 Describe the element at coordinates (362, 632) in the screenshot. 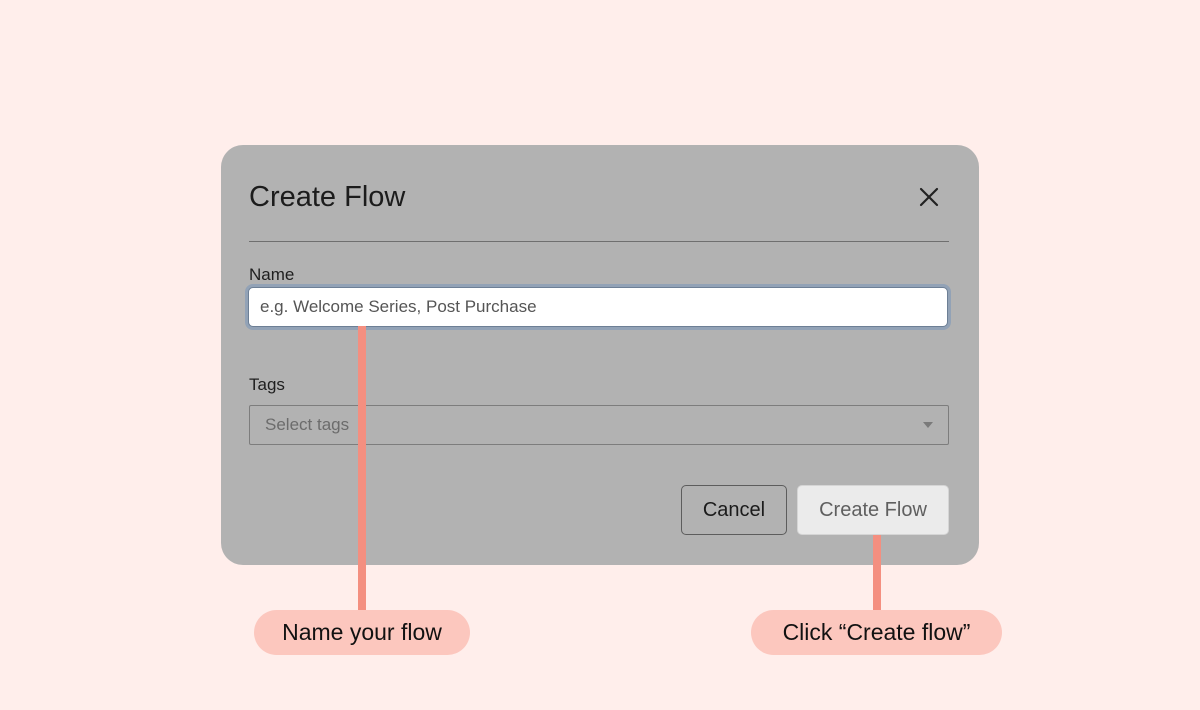

I see `callout-name-your-flow: Name your flow` at that location.